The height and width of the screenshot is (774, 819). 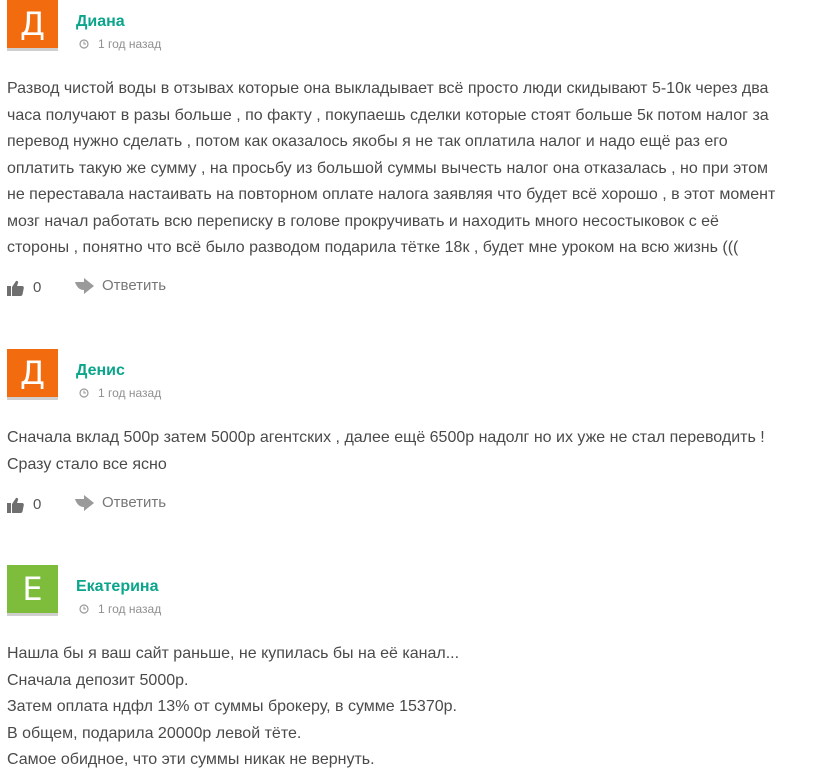 I want to click on avatar: Е, so click(x=32, y=590).